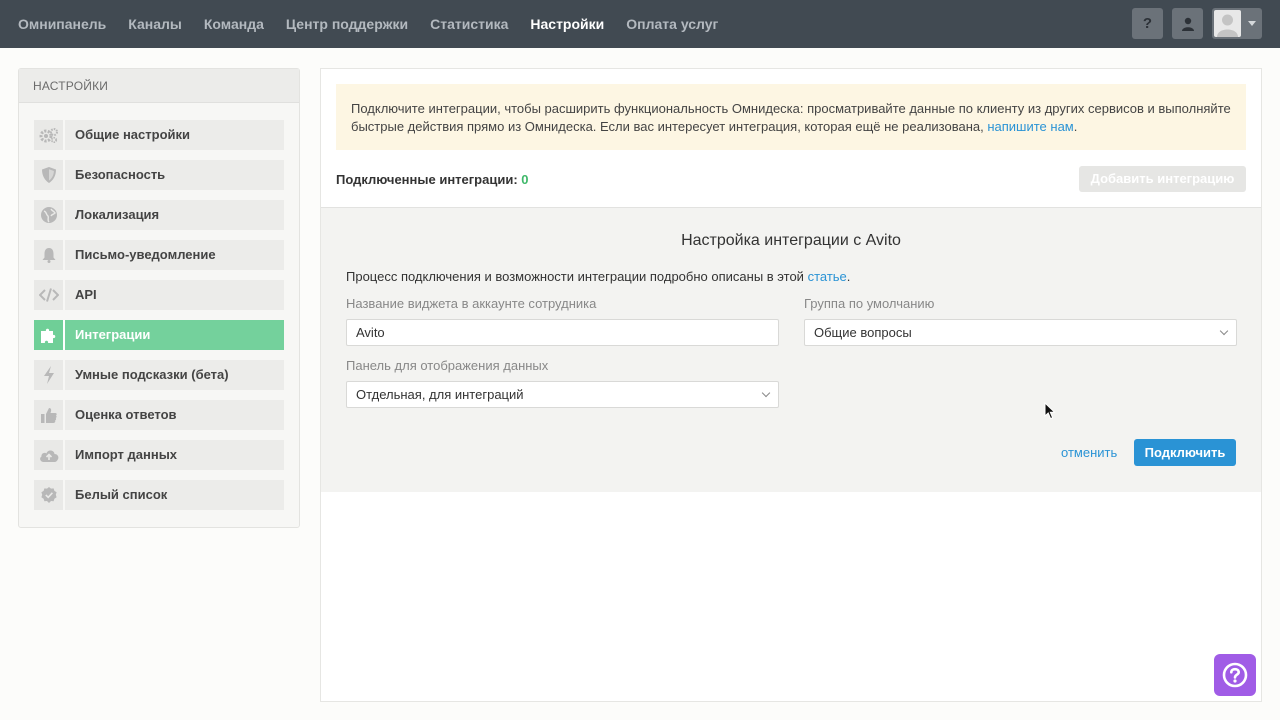 This screenshot has height=720, width=1280. What do you see at coordinates (155, 24) in the screenshot?
I see `nav-channels: Каналы` at bounding box center [155, 24].